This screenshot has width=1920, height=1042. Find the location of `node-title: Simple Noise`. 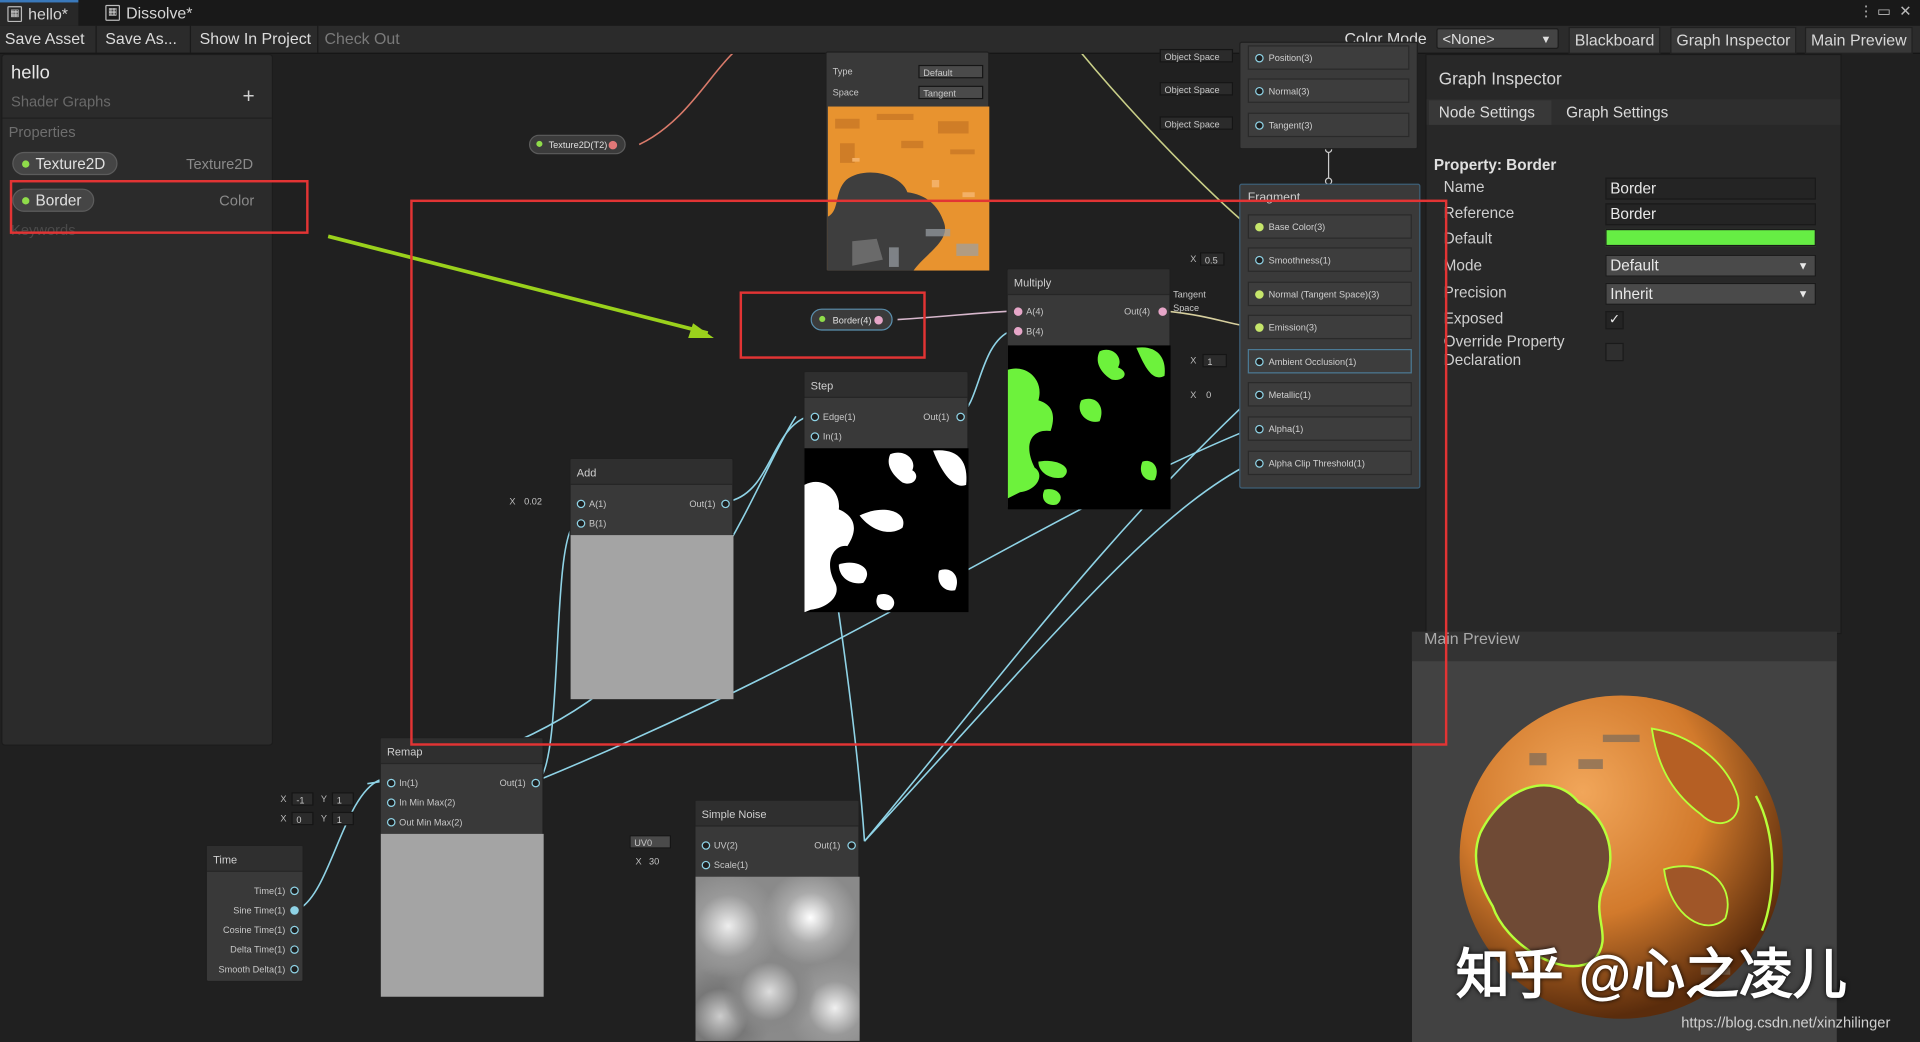

node-title: Simple Noise is located at coordinates (777, 813).